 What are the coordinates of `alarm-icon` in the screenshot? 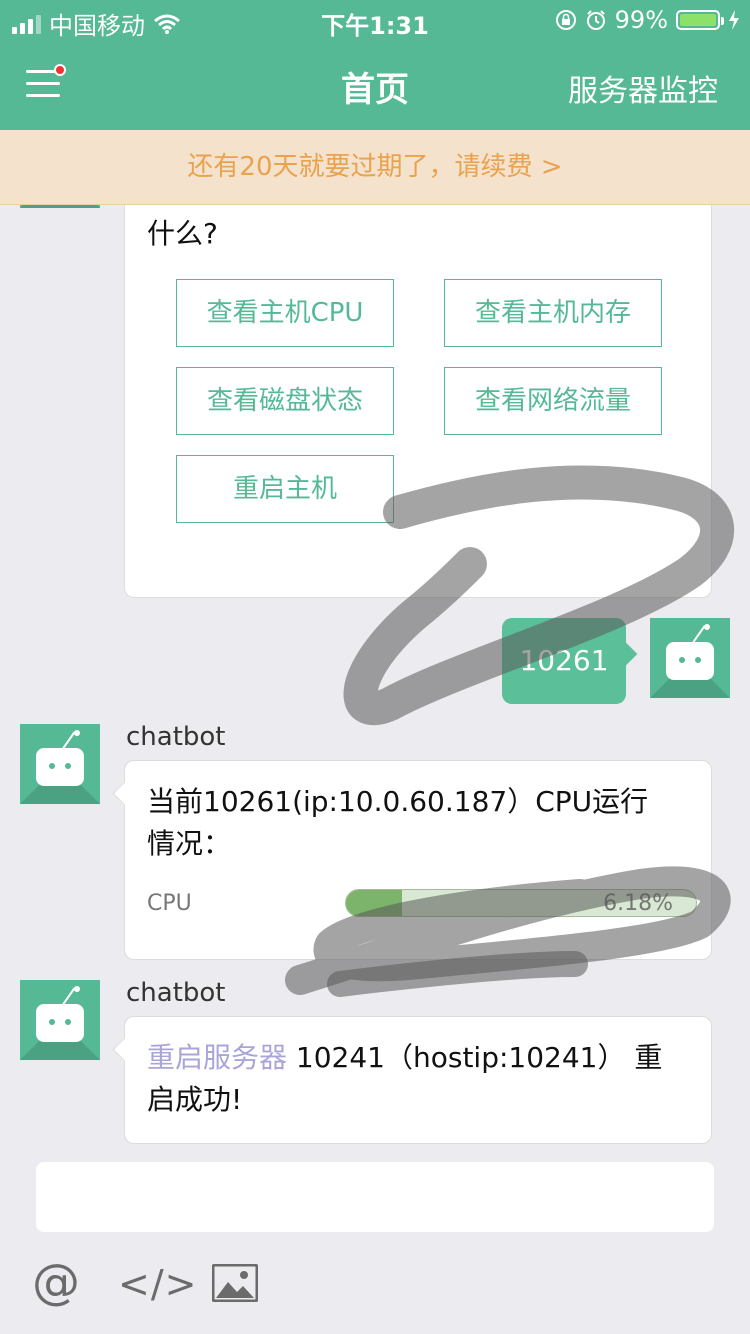 It's located at (595, 20).